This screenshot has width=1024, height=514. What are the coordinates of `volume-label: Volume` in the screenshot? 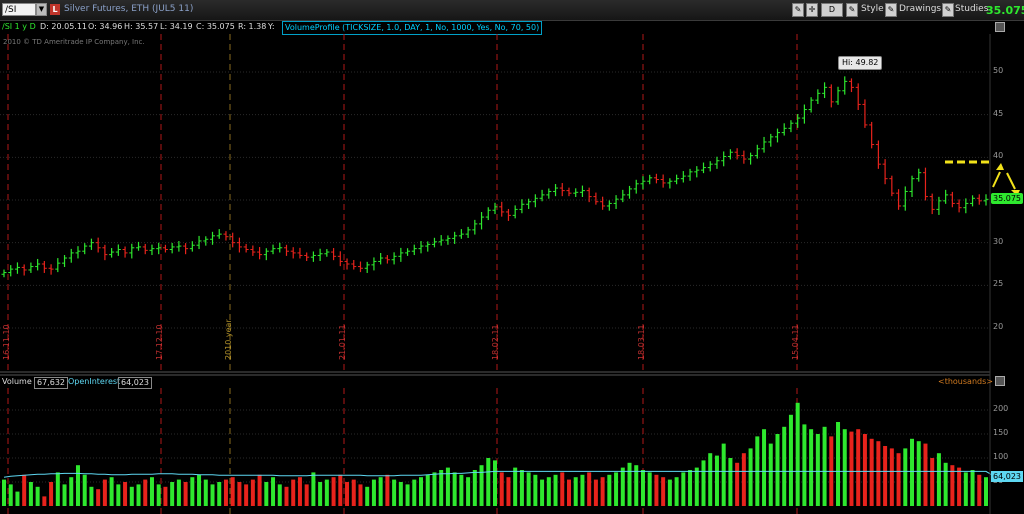 It's located at (17, 381).